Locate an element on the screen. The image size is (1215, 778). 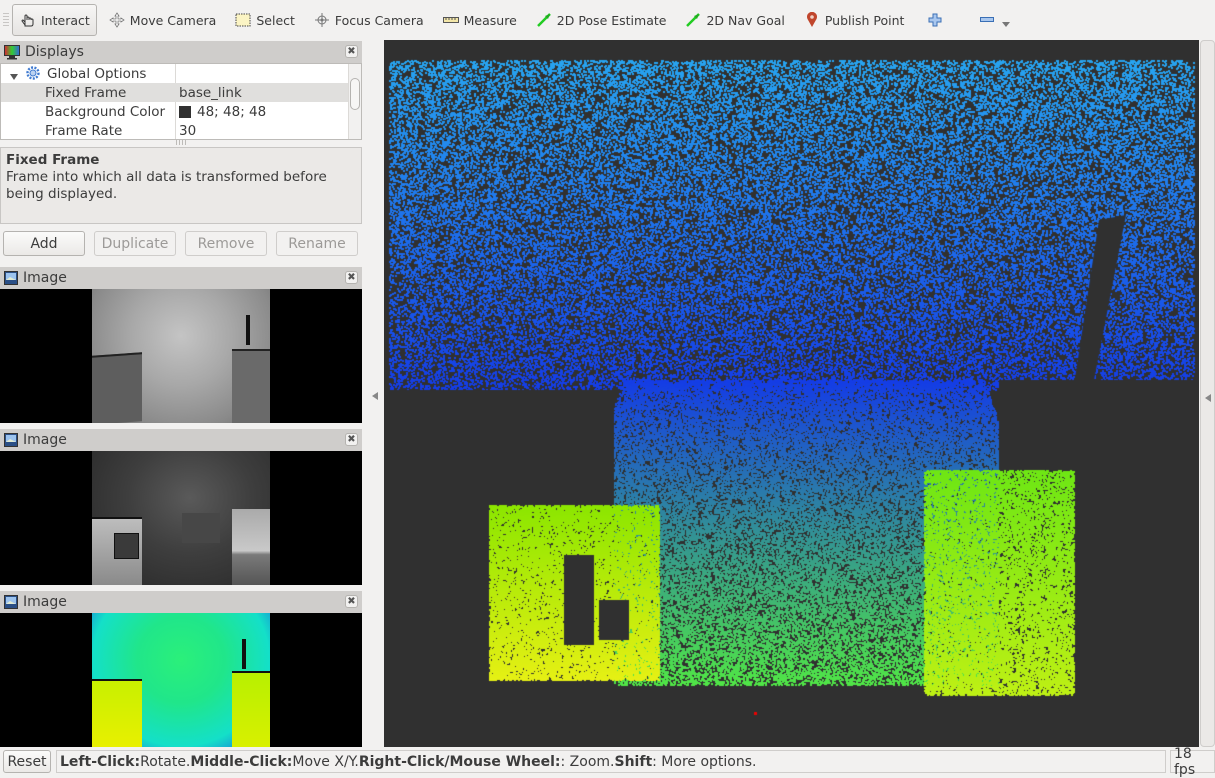
tool-interact: Interact is located at coordinates (54, 20).